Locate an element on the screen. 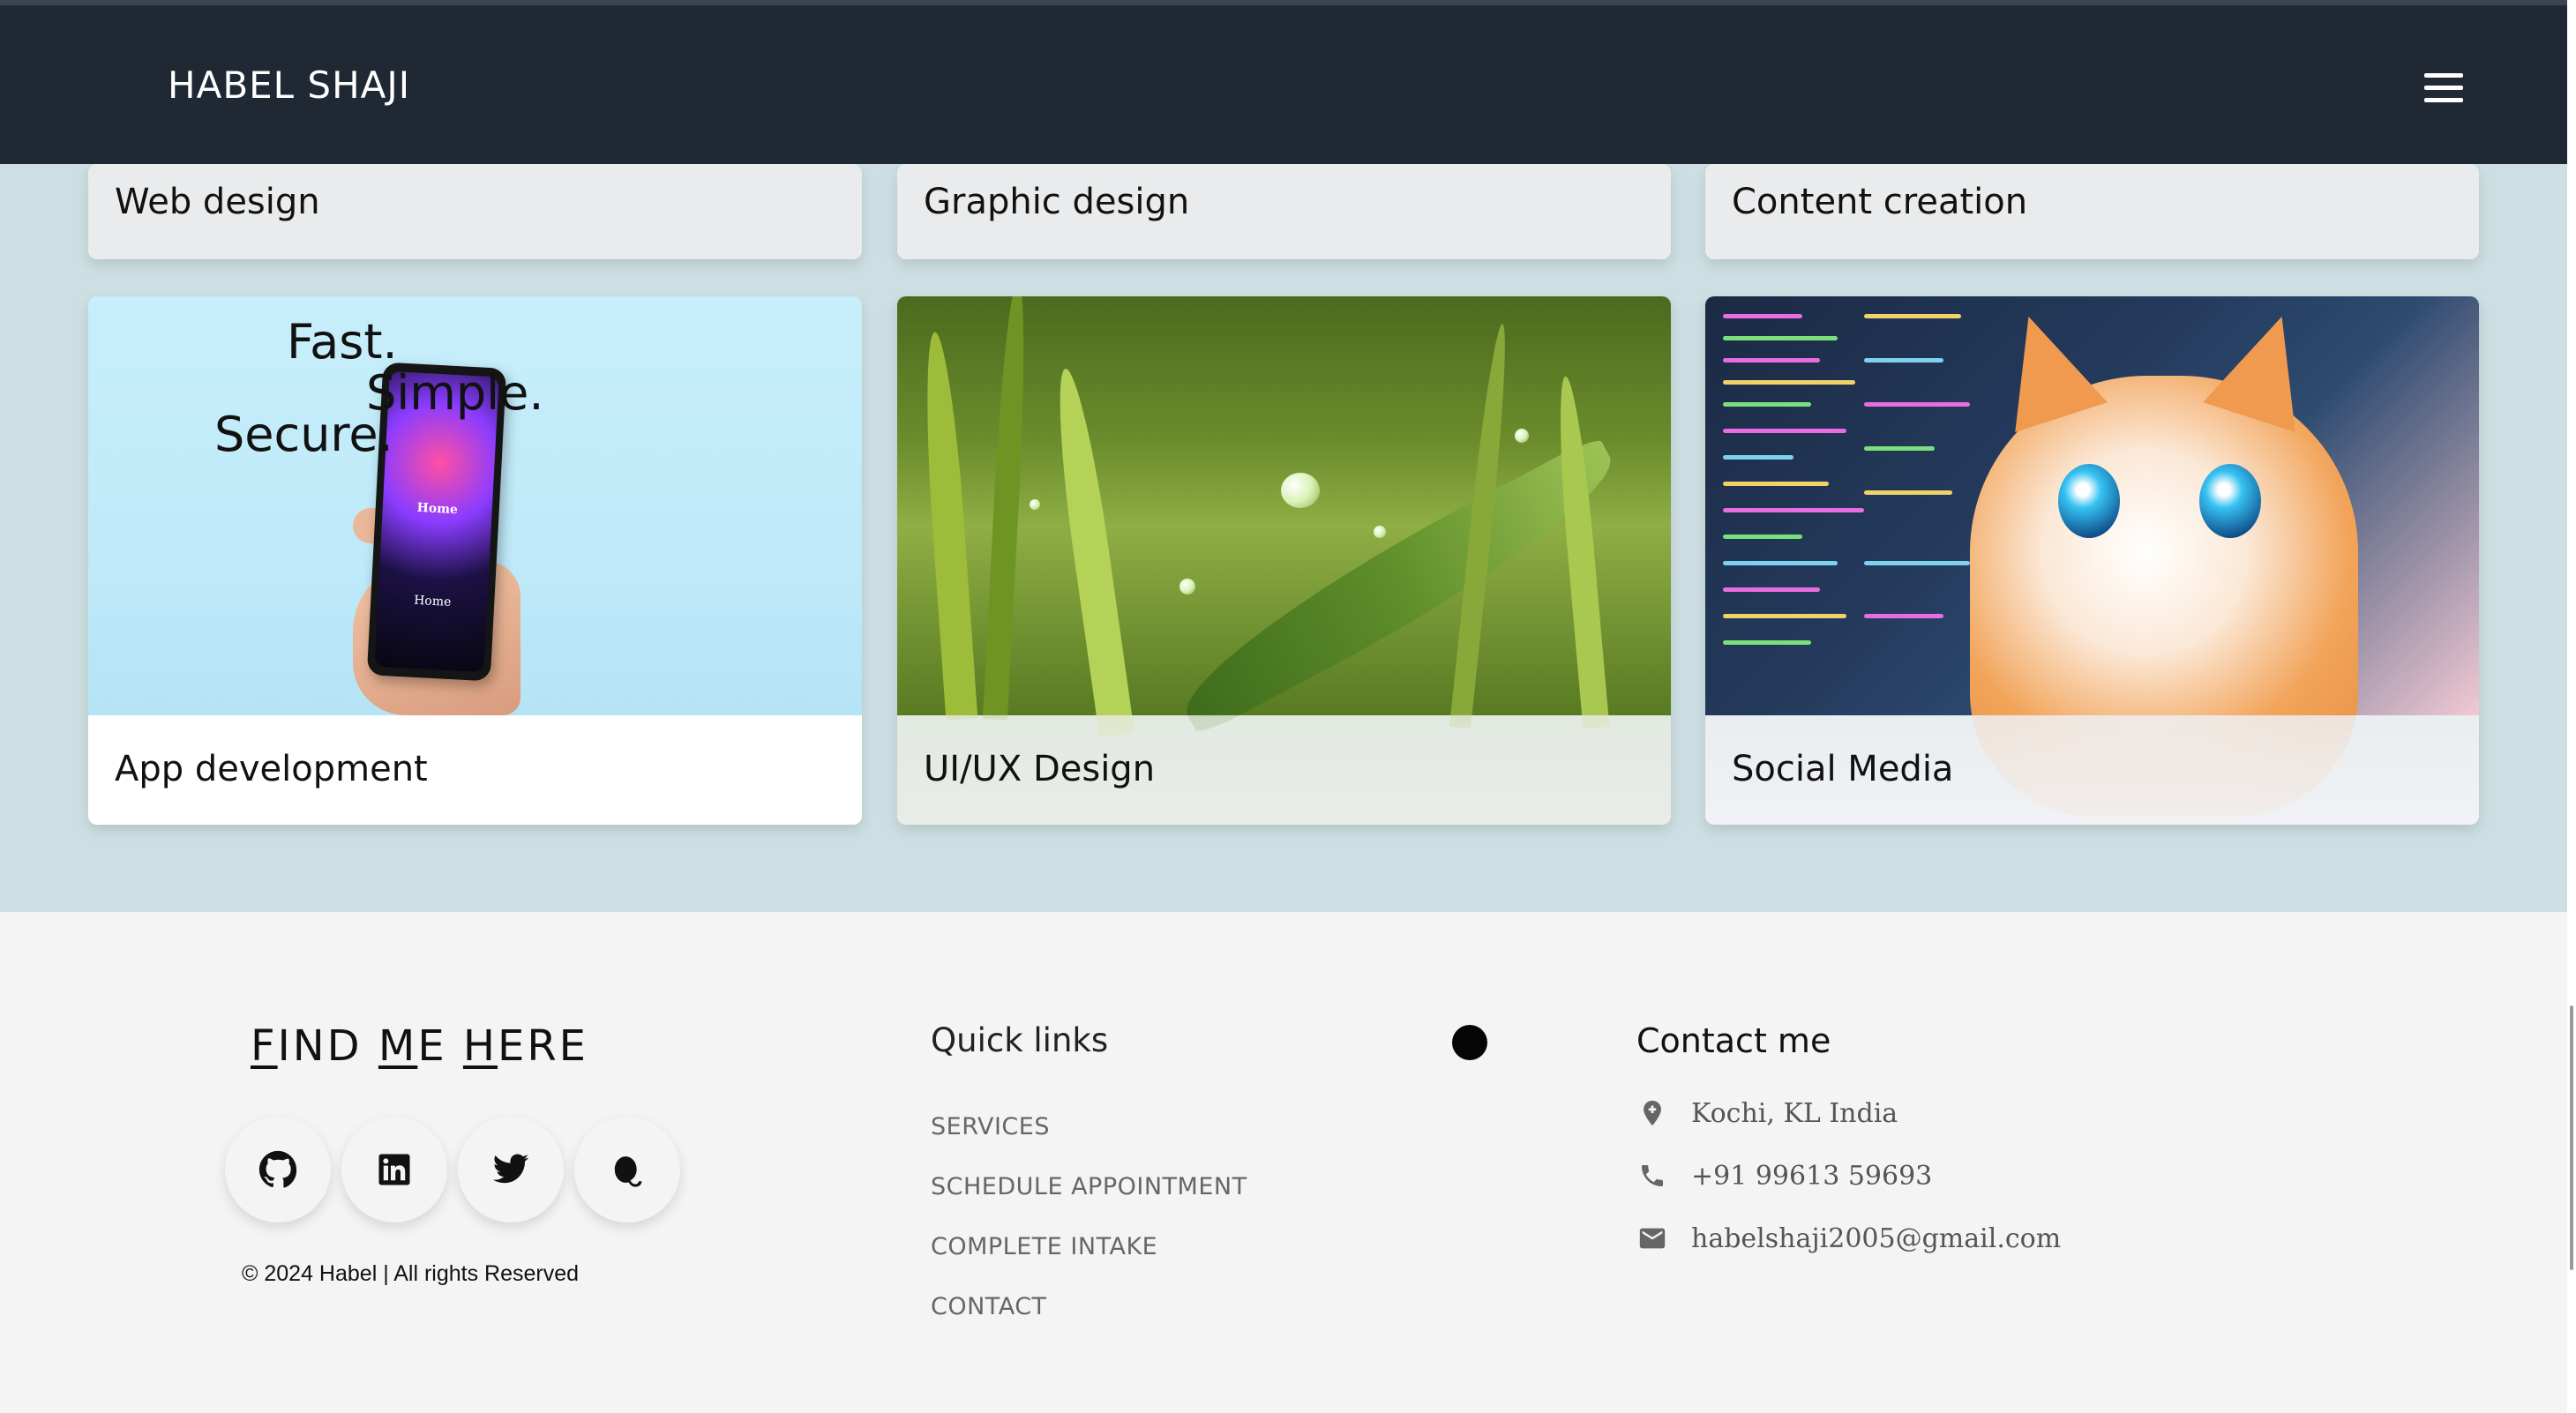 Image resolution: width=2576 pixels, height=1413 pixels. github-button is located at coordinates (278, 1170).